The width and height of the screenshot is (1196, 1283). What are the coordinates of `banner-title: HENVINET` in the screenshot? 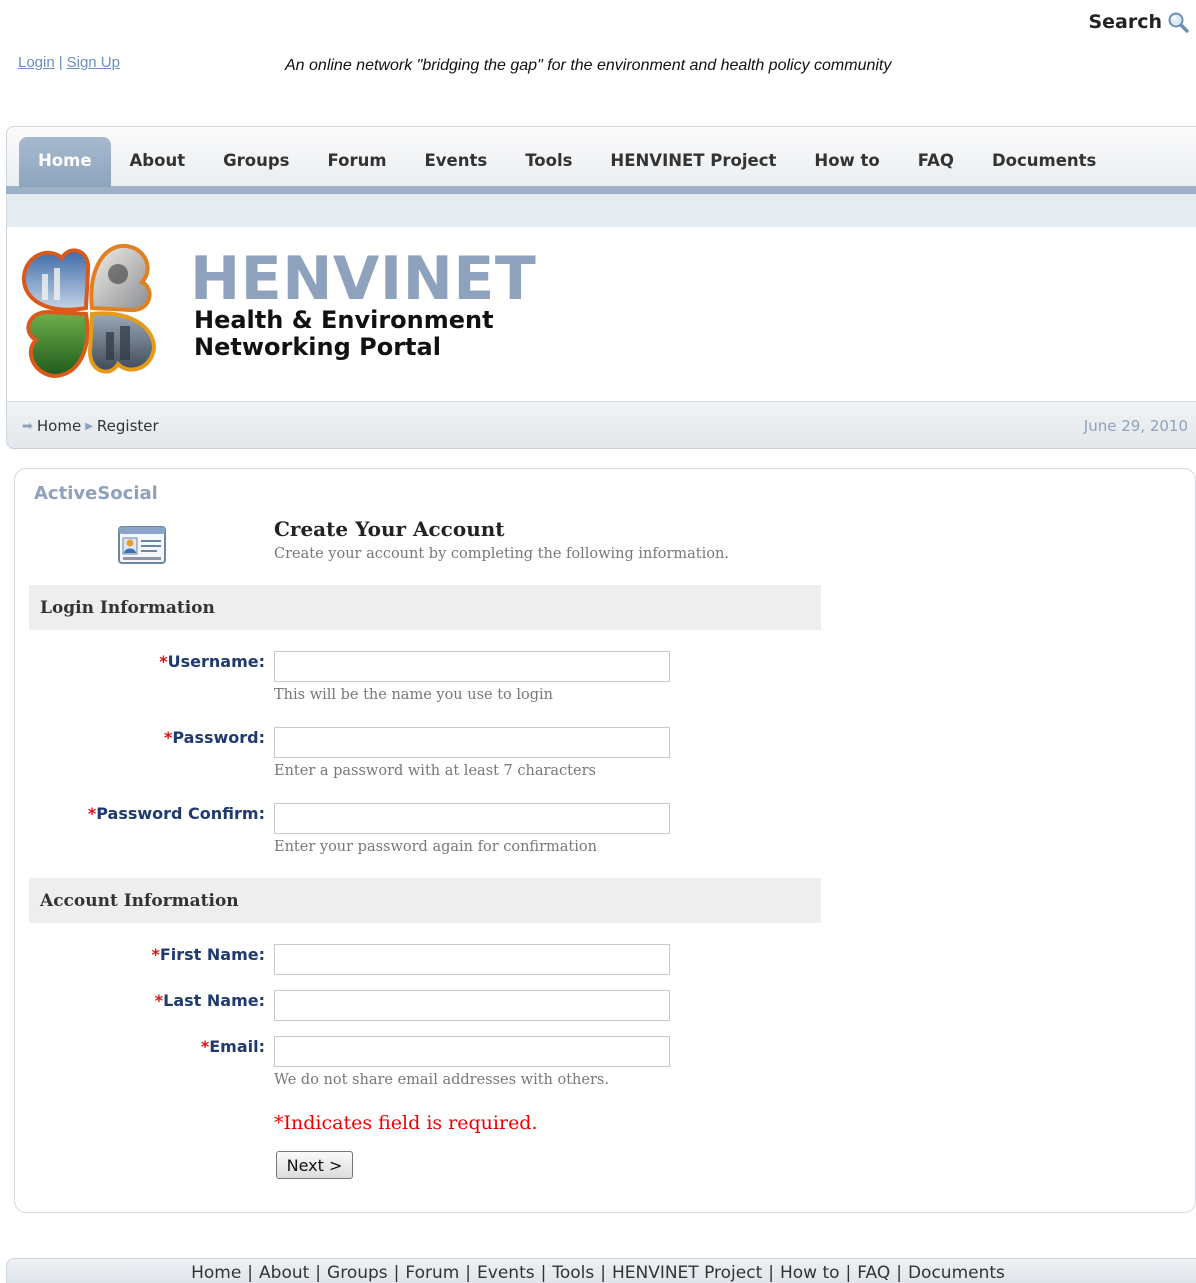 It's located at (363, 279).